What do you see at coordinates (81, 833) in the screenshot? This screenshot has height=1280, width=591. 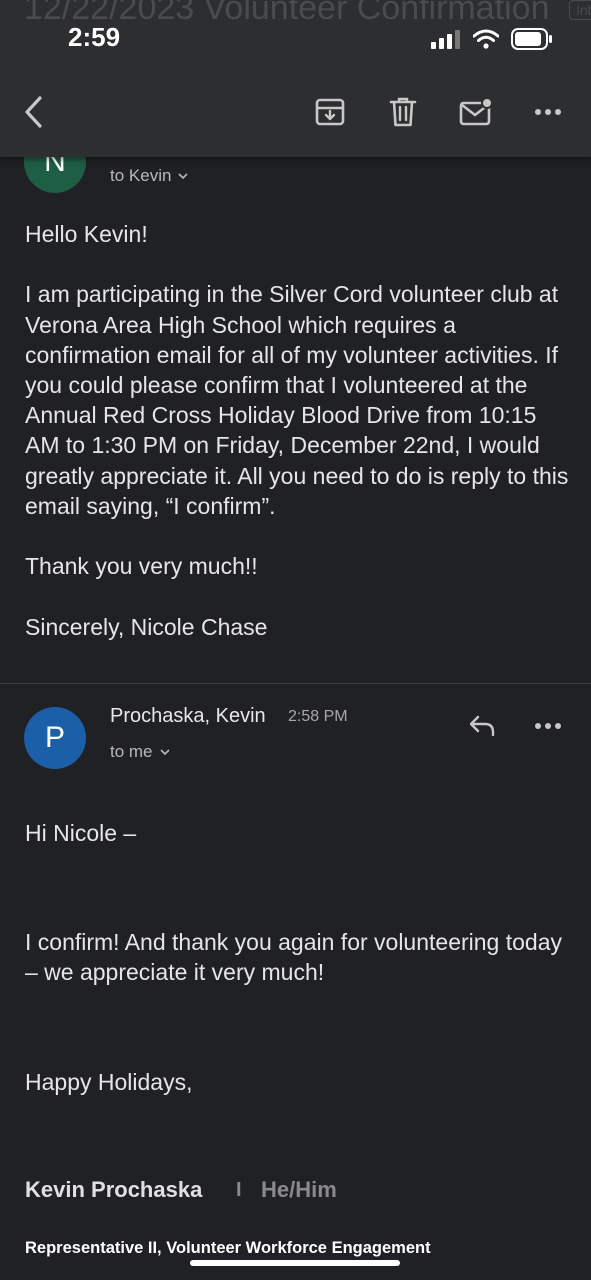 I see `message-greeting: Hi Nicole –` at bounding box center [81, 833].